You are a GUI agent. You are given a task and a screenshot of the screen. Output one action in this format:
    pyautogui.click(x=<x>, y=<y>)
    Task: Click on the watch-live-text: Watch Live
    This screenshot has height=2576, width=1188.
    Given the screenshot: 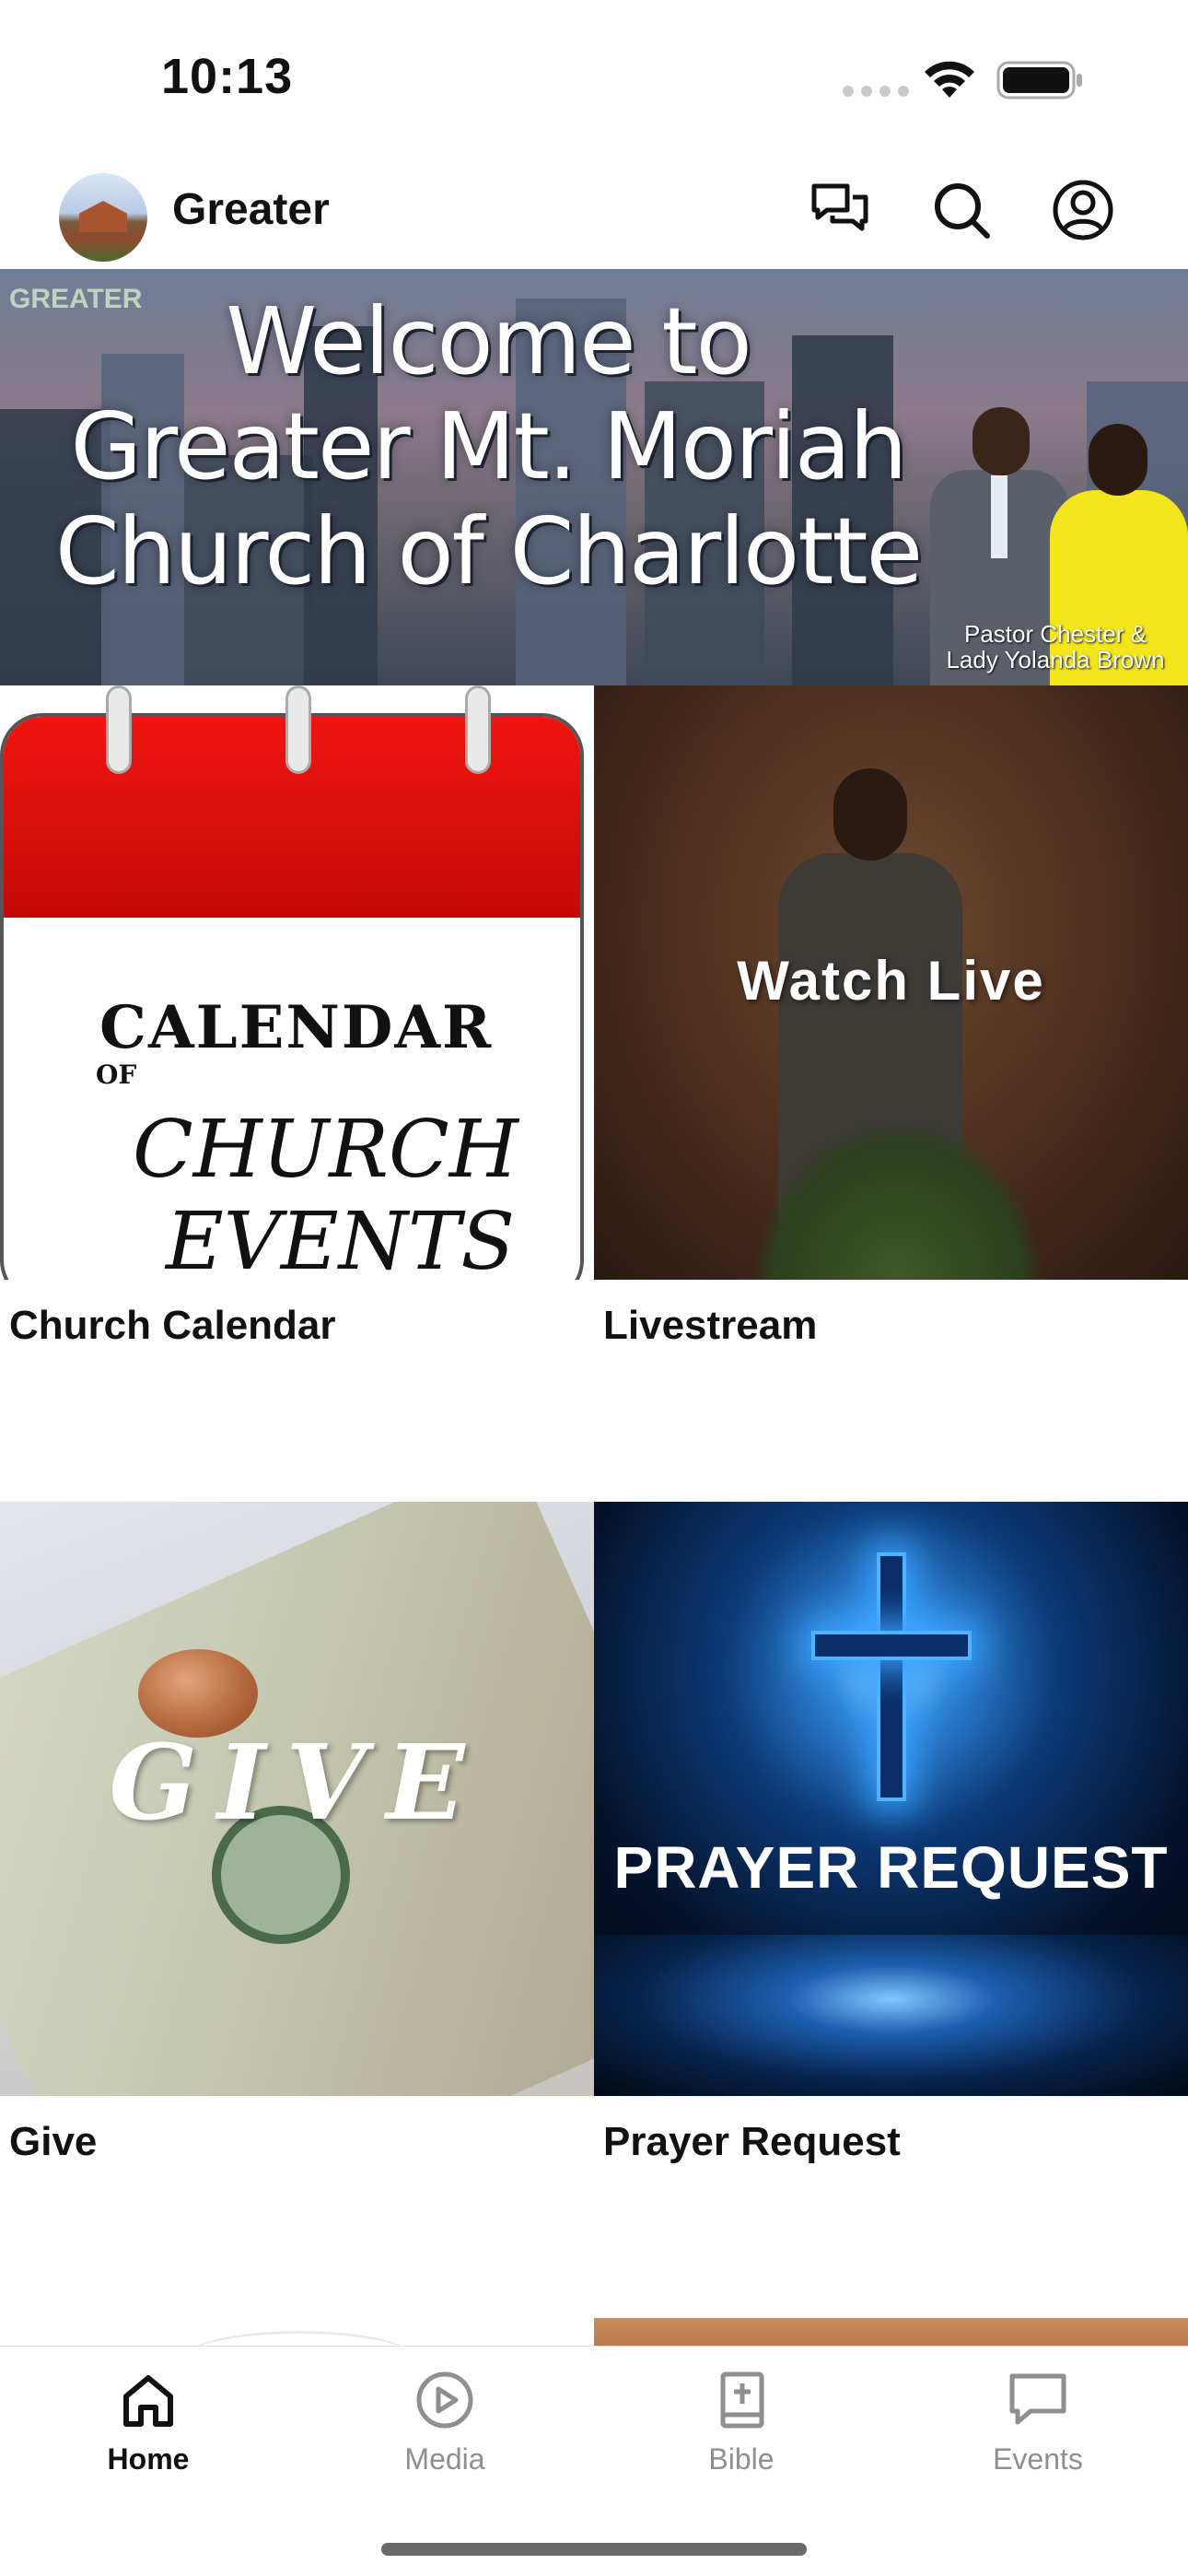 What is the action you would take?
    pyautogui.click(x=891, y=981)
    